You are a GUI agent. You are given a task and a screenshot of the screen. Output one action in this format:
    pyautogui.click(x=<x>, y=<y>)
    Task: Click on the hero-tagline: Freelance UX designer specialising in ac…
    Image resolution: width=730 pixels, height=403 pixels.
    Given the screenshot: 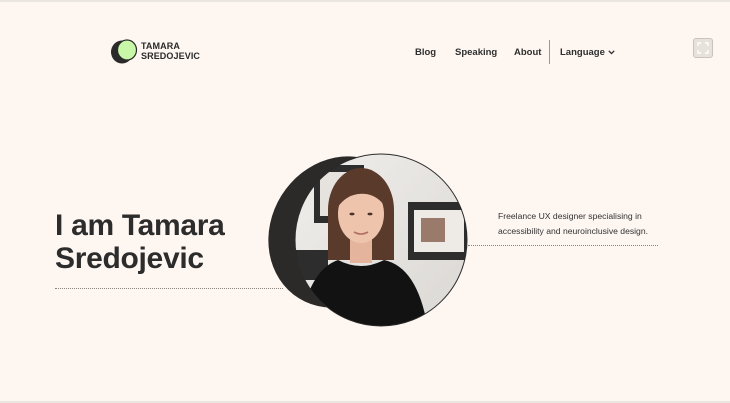 What is the action you would take?
    pyautogui.click(x=588, y=223)
    